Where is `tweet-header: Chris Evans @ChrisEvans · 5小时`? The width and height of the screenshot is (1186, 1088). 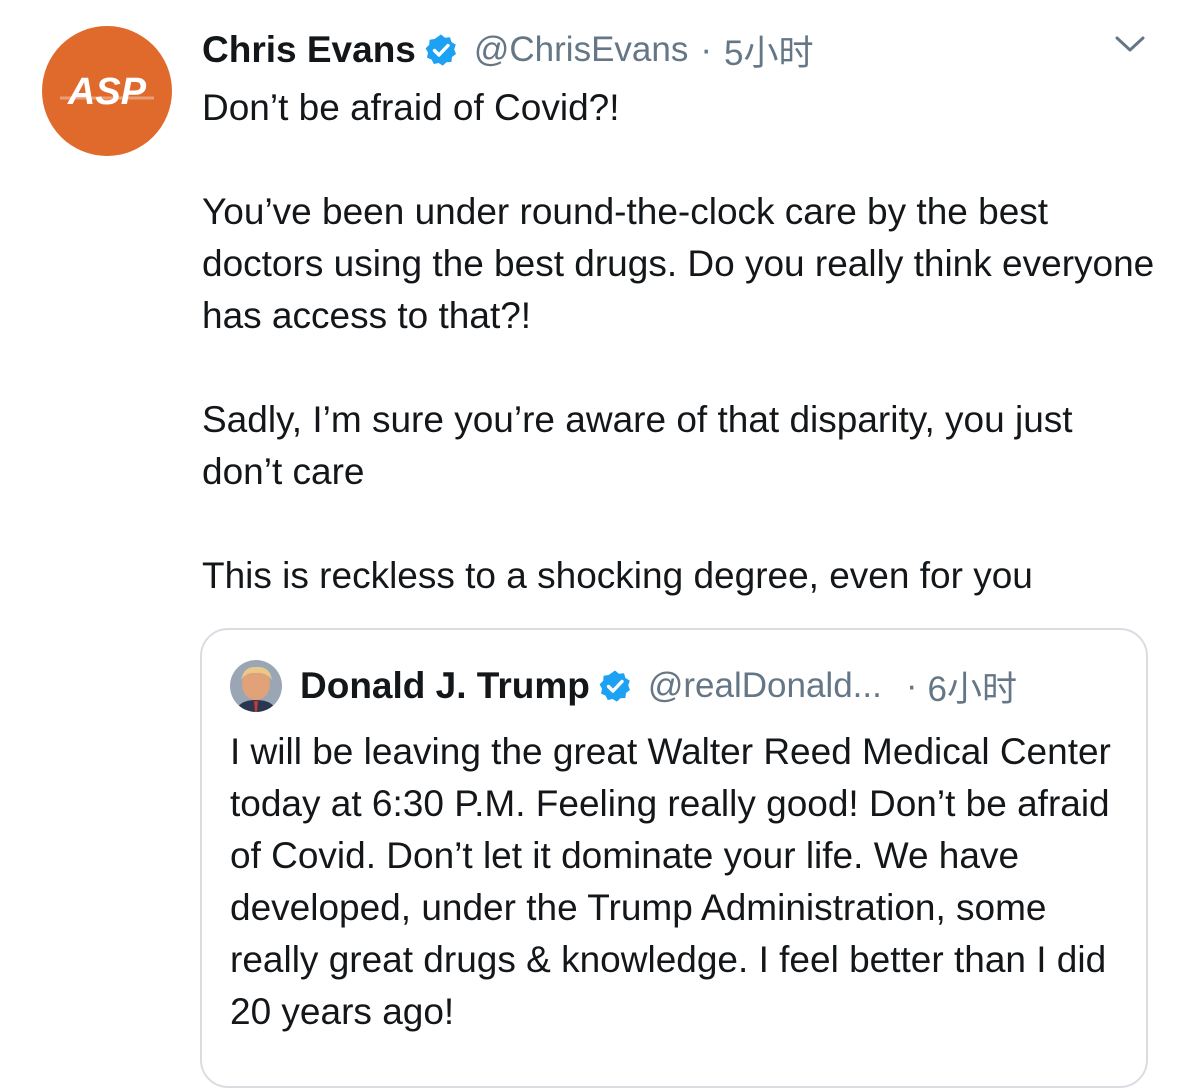
tweet-header: Chris Evans @ChrisEvans · 5小时 is located at coordinates (672, 50).